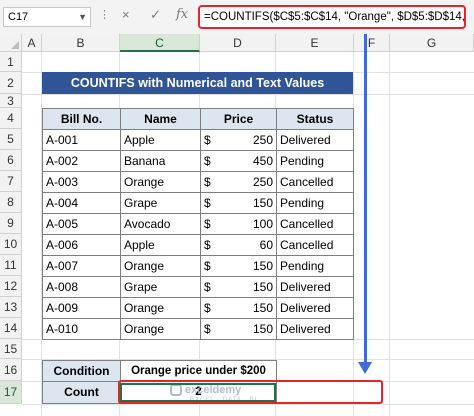 The width and height of the screenshot is (474, 416). Describe the element at coordinates (105, 14) in the screenshot. I see `more-options-icon: ⋮` at that location.